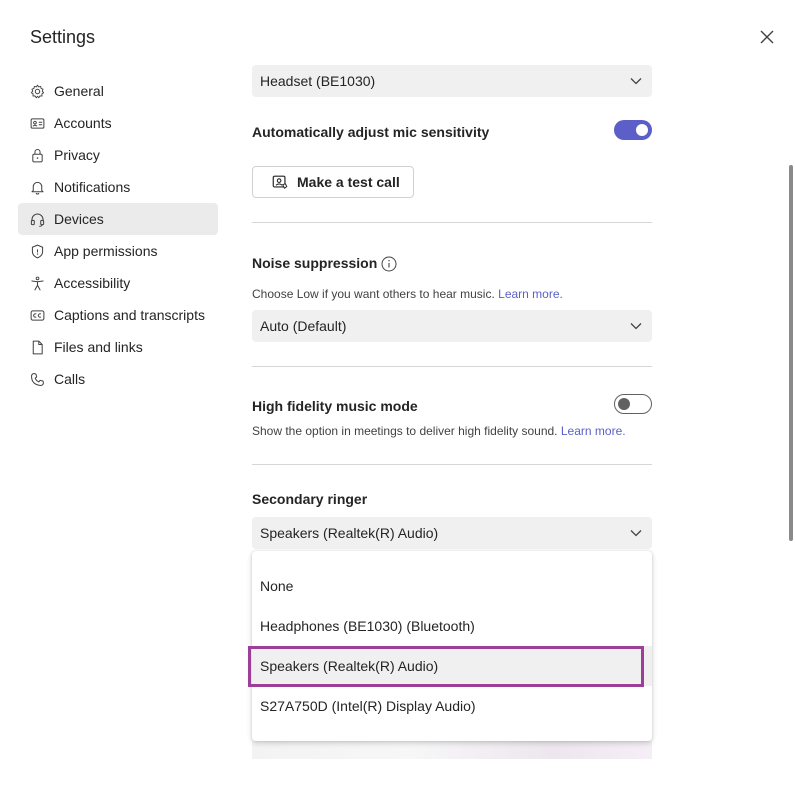  What do you see at coordinates (593, 431) in the screenshot?
I see `hifi-learn-more-link: Learn more.` at bounding box center [593, 431].